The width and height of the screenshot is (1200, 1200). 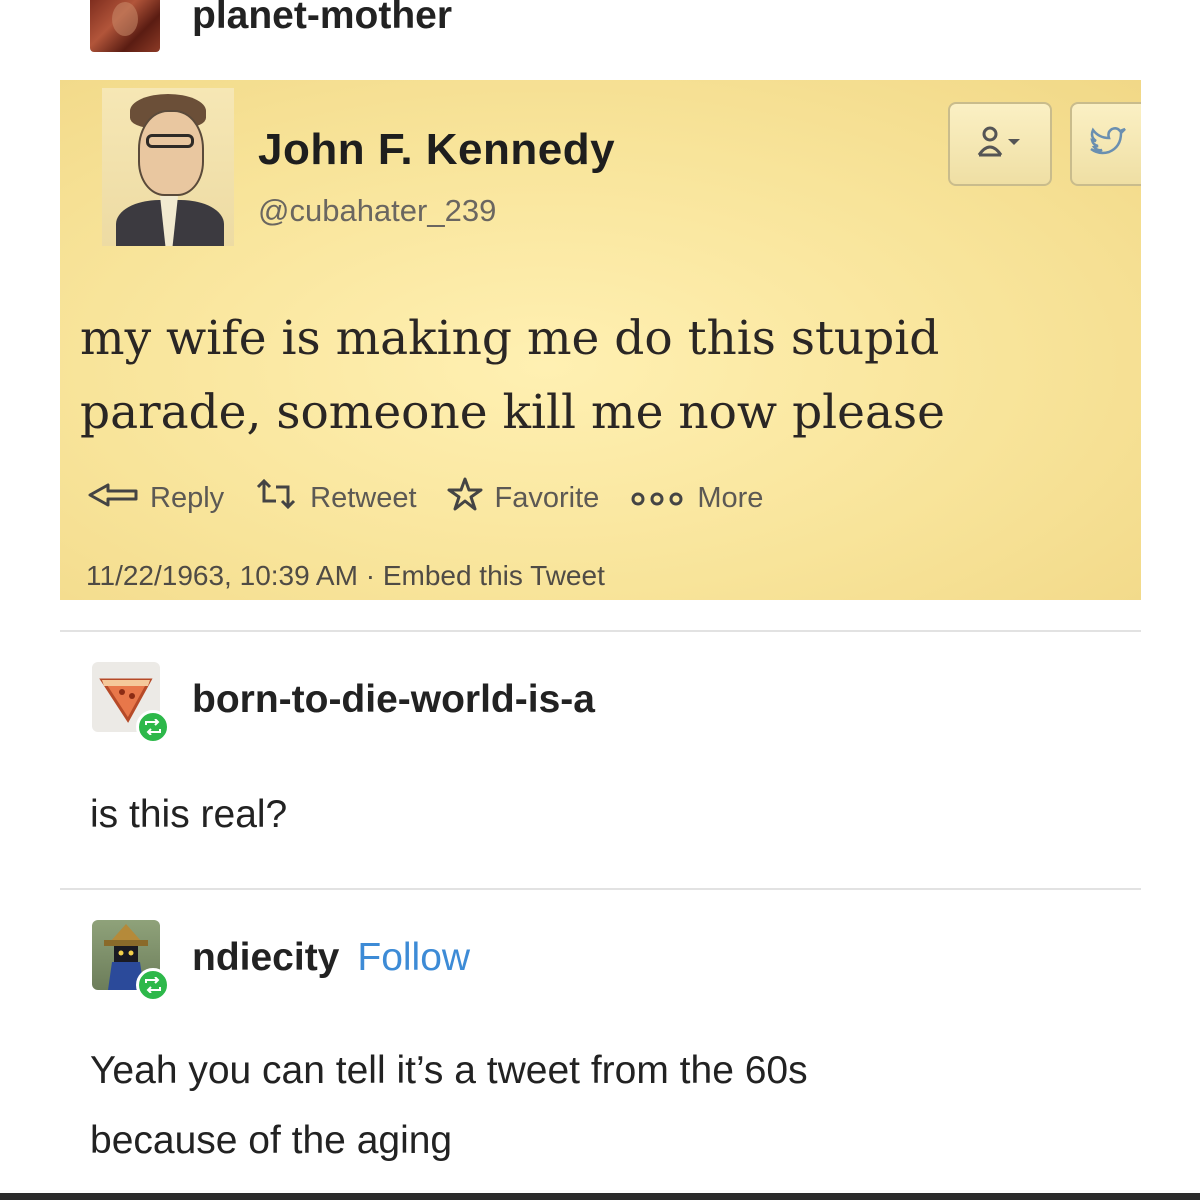 What do you see at coordinates (413, 957) in the screenshot?
I see `follow-link: Follow` at bounding box center [413, 957].